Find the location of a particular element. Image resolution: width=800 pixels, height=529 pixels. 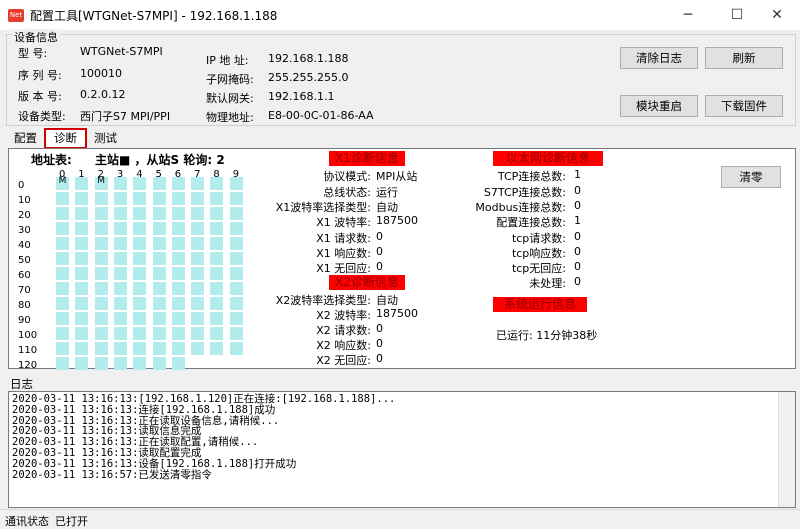

x1-baudsel-value: 自动 is located at coordinates (387, 207).